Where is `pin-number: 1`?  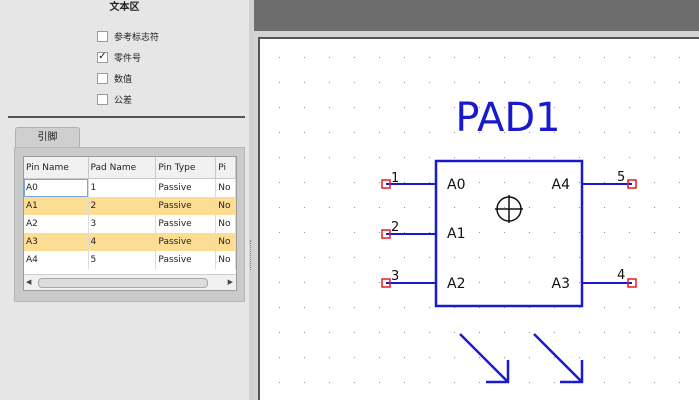
pin-number: 1 is located at coordinates (395, 178).